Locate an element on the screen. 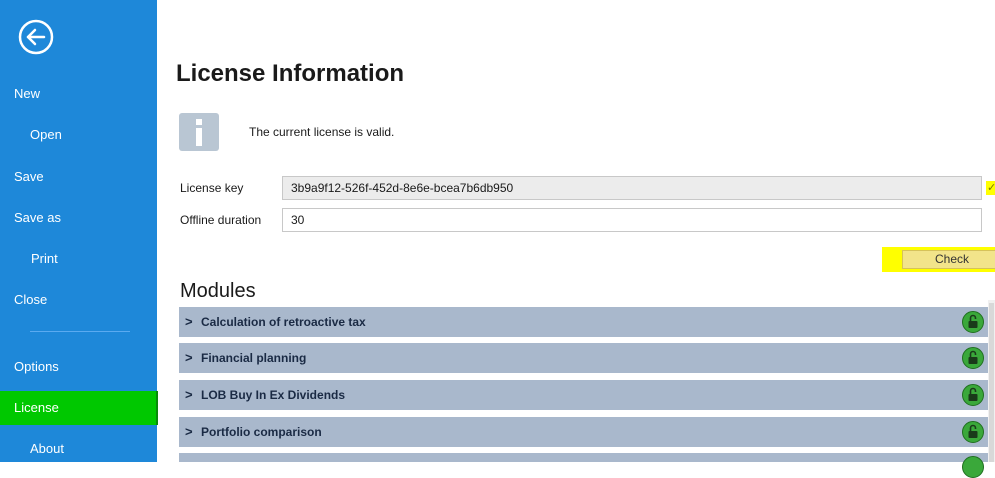  nav-label: About is located at coordinates (47, 448).